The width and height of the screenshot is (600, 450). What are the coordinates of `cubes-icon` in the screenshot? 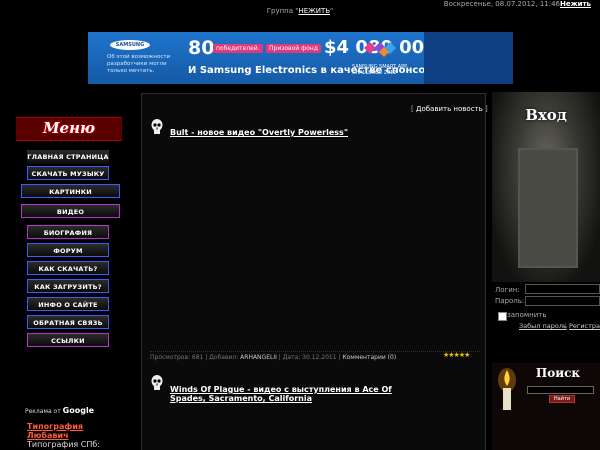 It's located at (380, 49).